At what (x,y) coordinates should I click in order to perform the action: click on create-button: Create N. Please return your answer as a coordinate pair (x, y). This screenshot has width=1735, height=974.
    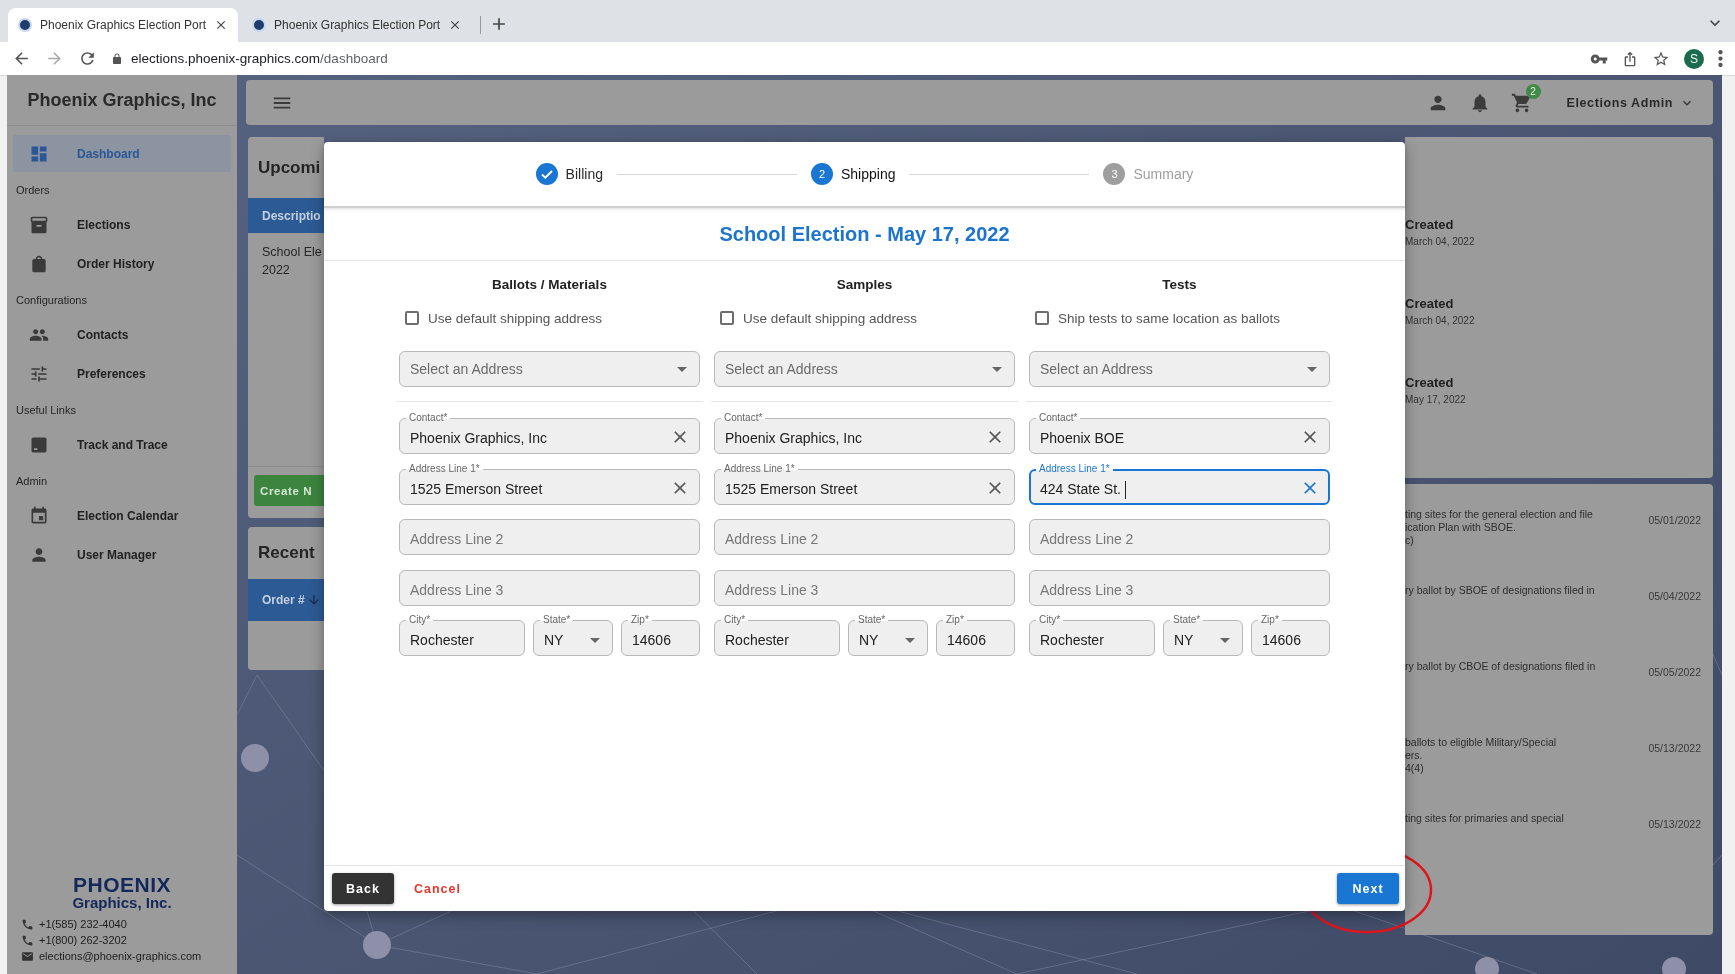
    Looking at the image, I should click on (289, 490).